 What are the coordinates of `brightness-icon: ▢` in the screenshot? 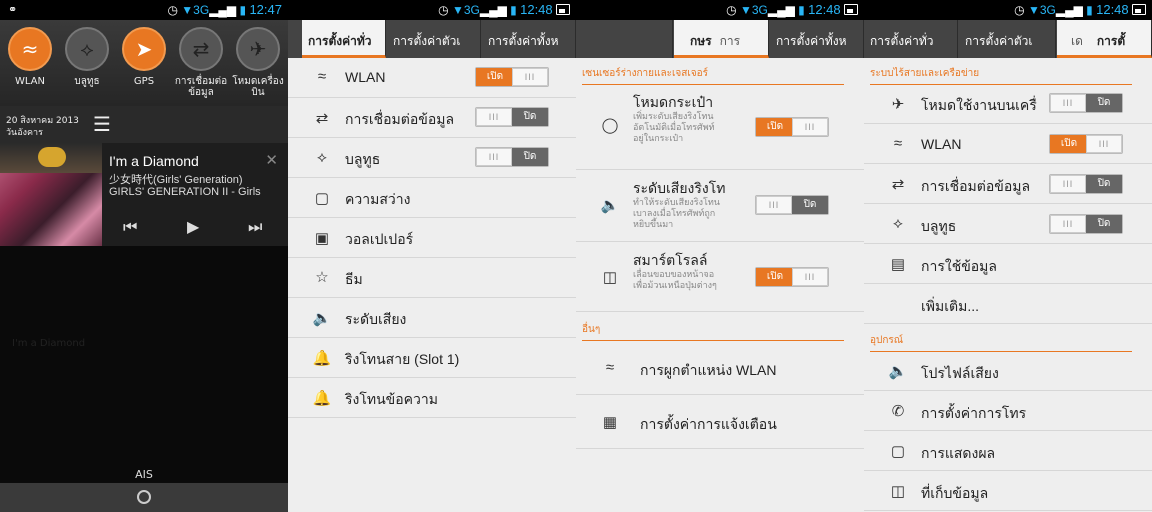 It's located at (322, 198).